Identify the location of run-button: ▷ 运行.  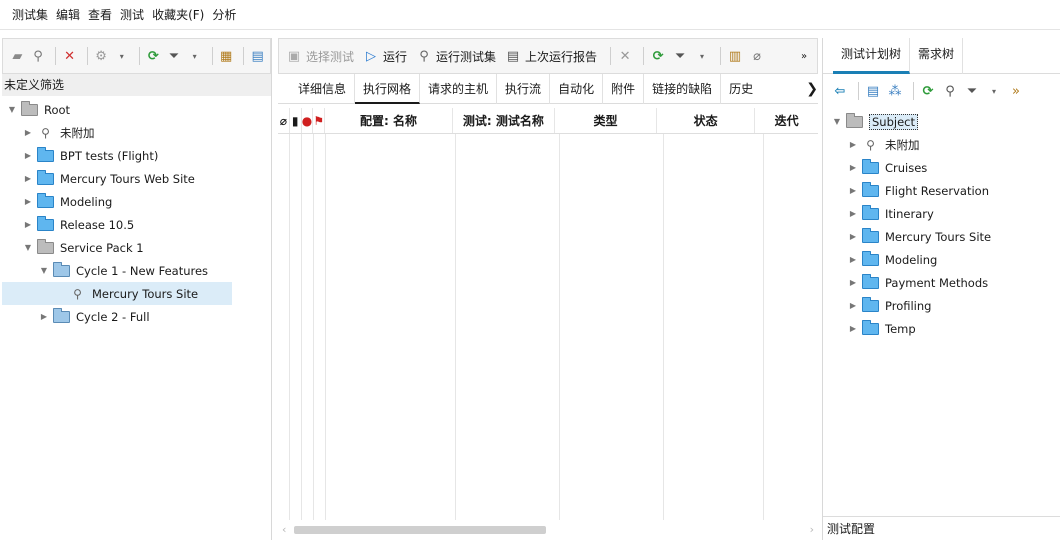
(384, 56).